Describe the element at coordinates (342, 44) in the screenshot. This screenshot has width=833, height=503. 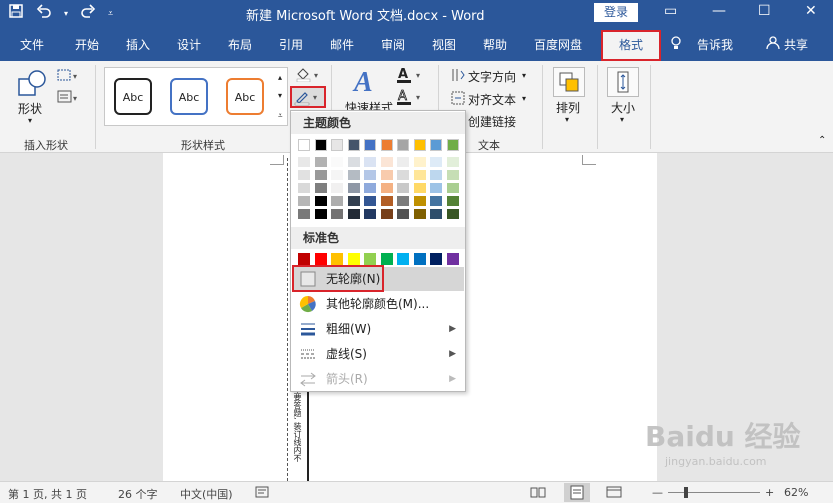
I see `tab-mailings: 邮件` at that location.